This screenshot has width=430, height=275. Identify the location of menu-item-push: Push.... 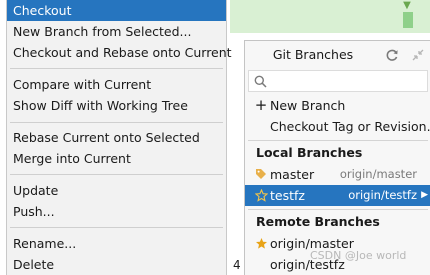
(116, 211).